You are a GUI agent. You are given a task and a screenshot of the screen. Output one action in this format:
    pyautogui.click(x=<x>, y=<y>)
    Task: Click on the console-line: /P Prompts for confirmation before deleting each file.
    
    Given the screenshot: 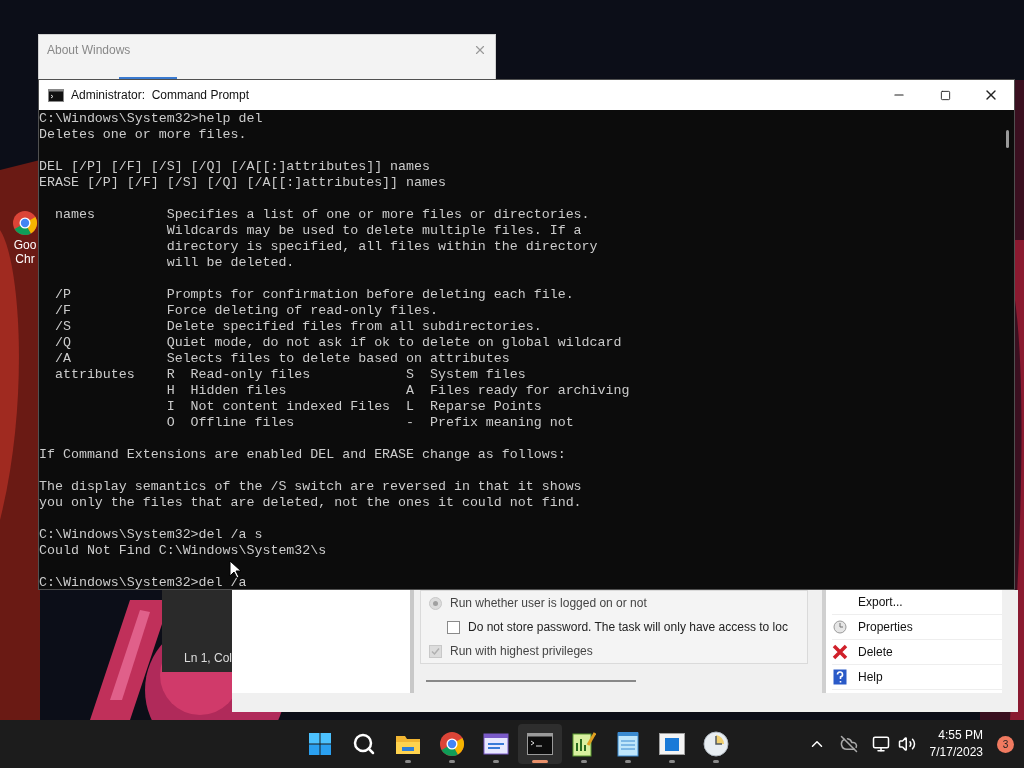 What is the action you would take?
    pyautogui.click(x=313, y=295)
    